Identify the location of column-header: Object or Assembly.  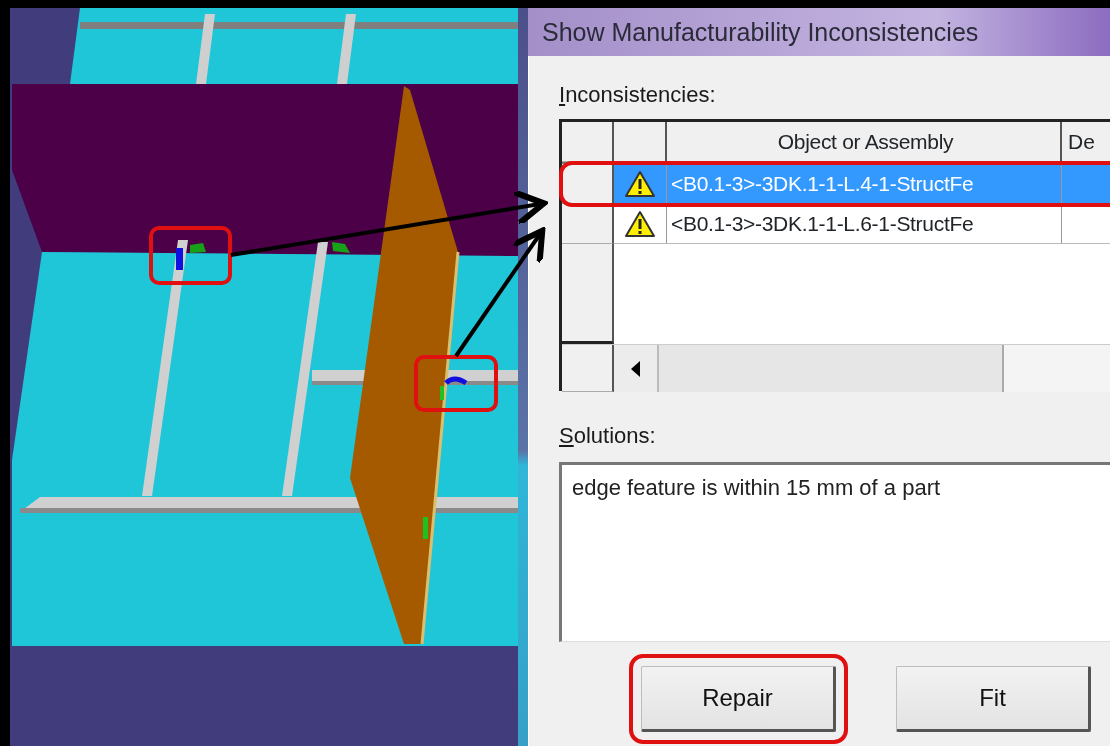
(864, 142).